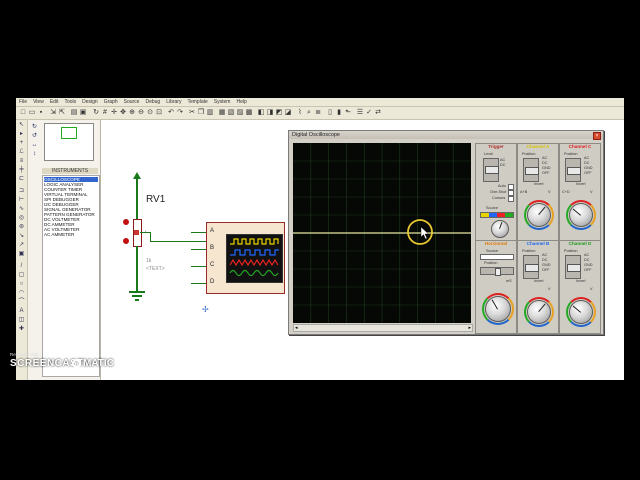 This screenshot has width=640, height=480. What do you see at coordinates (500, 229) in the screenshot?
I see `trigger-knob` at bounding box center [500, 229].